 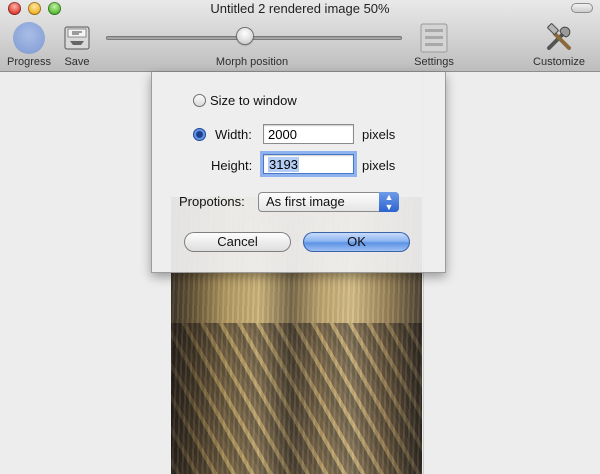 What do you see at coordinates (308, 134) in the screenshot?
I see `width-field: 2000` at bounding box center [308, 134].